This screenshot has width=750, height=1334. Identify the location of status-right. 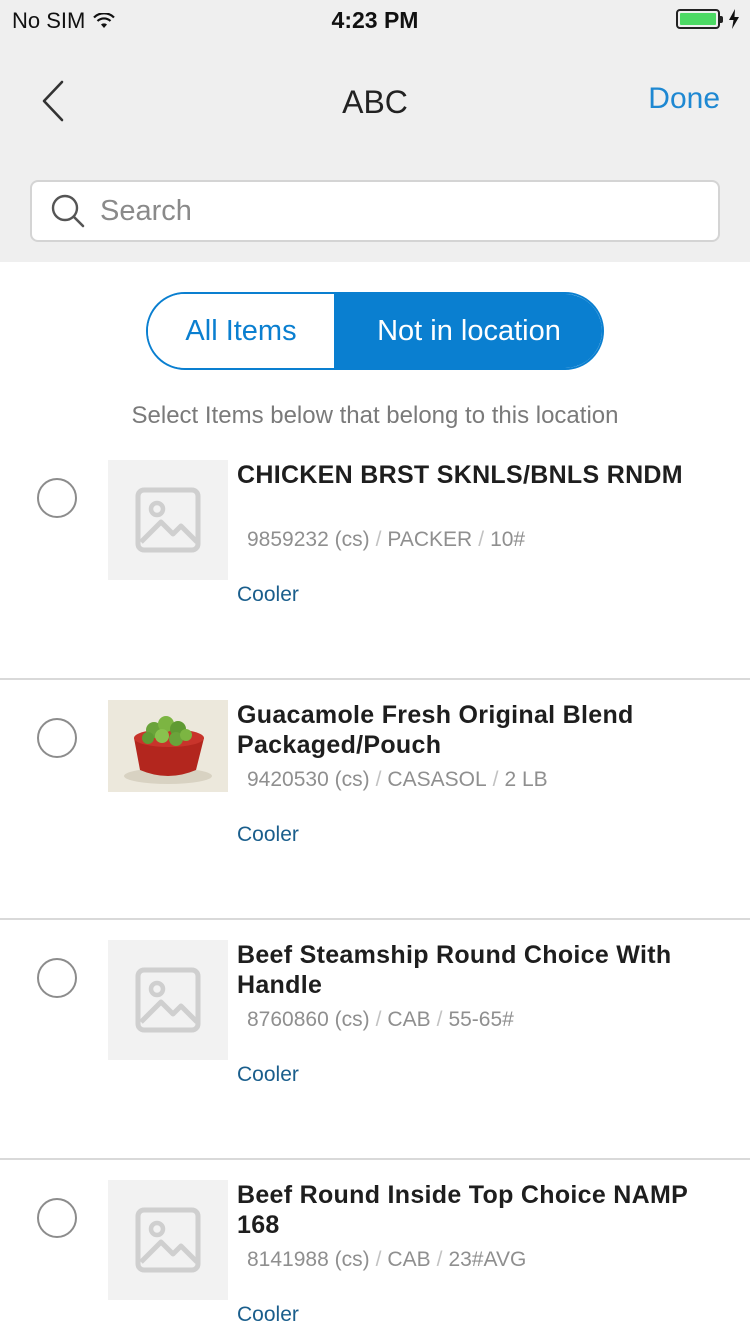
(708, 19).